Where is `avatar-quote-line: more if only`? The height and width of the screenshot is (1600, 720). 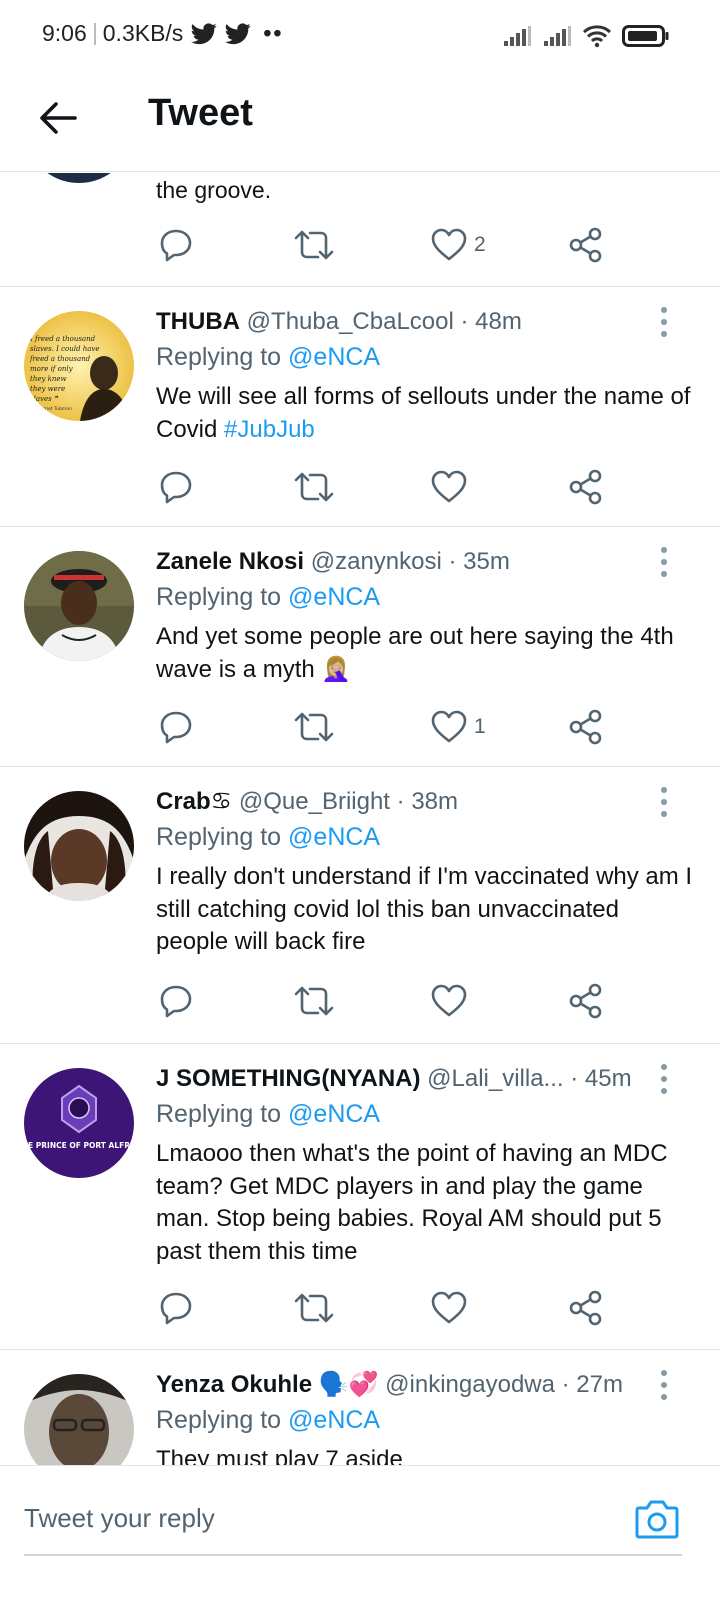 avatar-quote-line: more if only is located at coordinates (52, 369).